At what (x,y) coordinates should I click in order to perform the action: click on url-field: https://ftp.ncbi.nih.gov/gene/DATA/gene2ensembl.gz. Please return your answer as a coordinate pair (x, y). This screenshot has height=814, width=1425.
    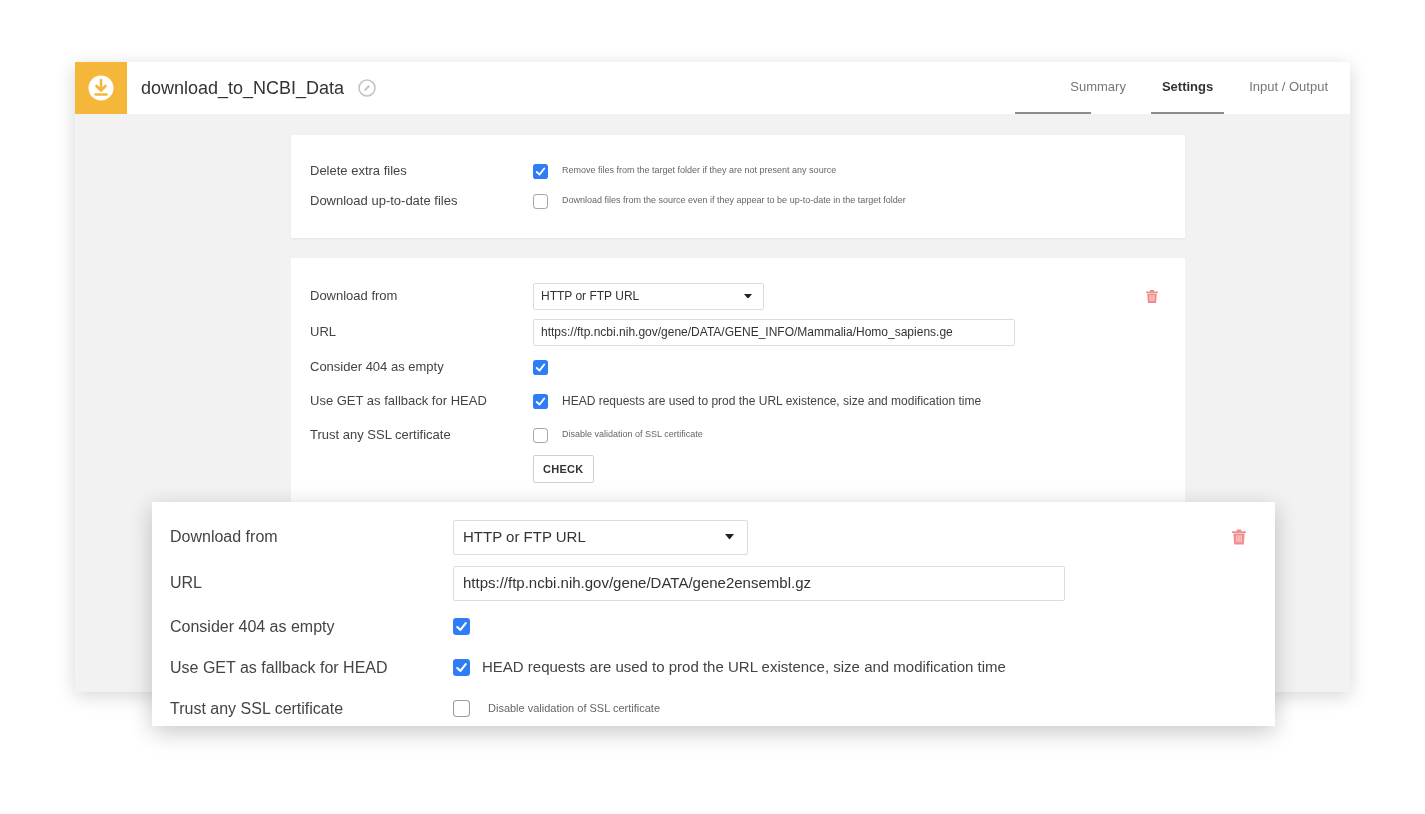
    Looking at the image, I should click on (759, 583).